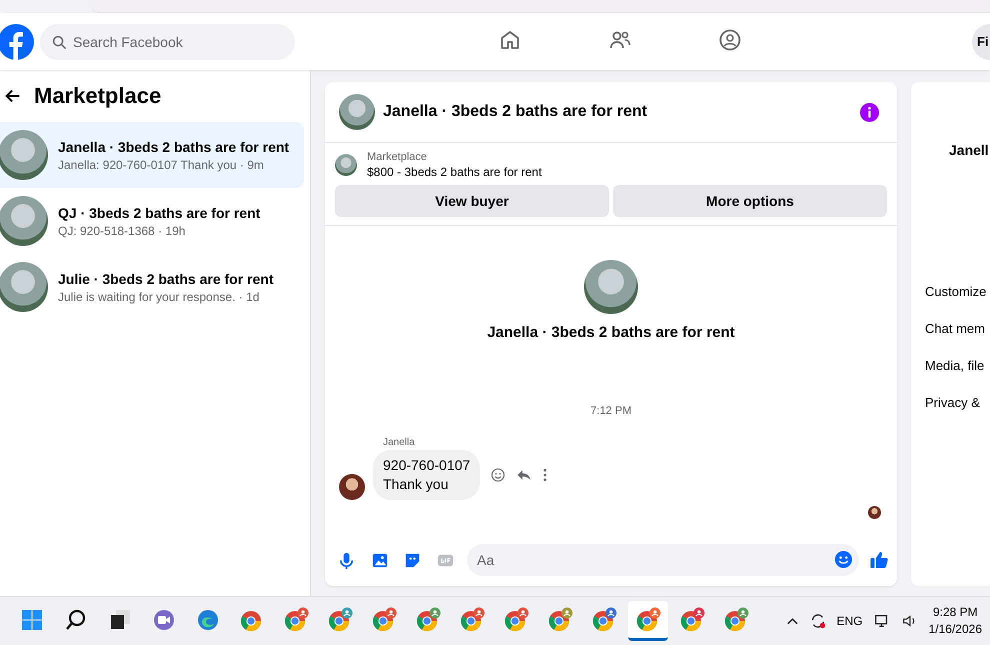 The height and width of the screenshot is (645, 990). What do you see at coordinates (122, 231) in the screenshot?
I see `conversation-preview: QJ: 920-518-1368 · 19h` at bounding box center [122, 231].